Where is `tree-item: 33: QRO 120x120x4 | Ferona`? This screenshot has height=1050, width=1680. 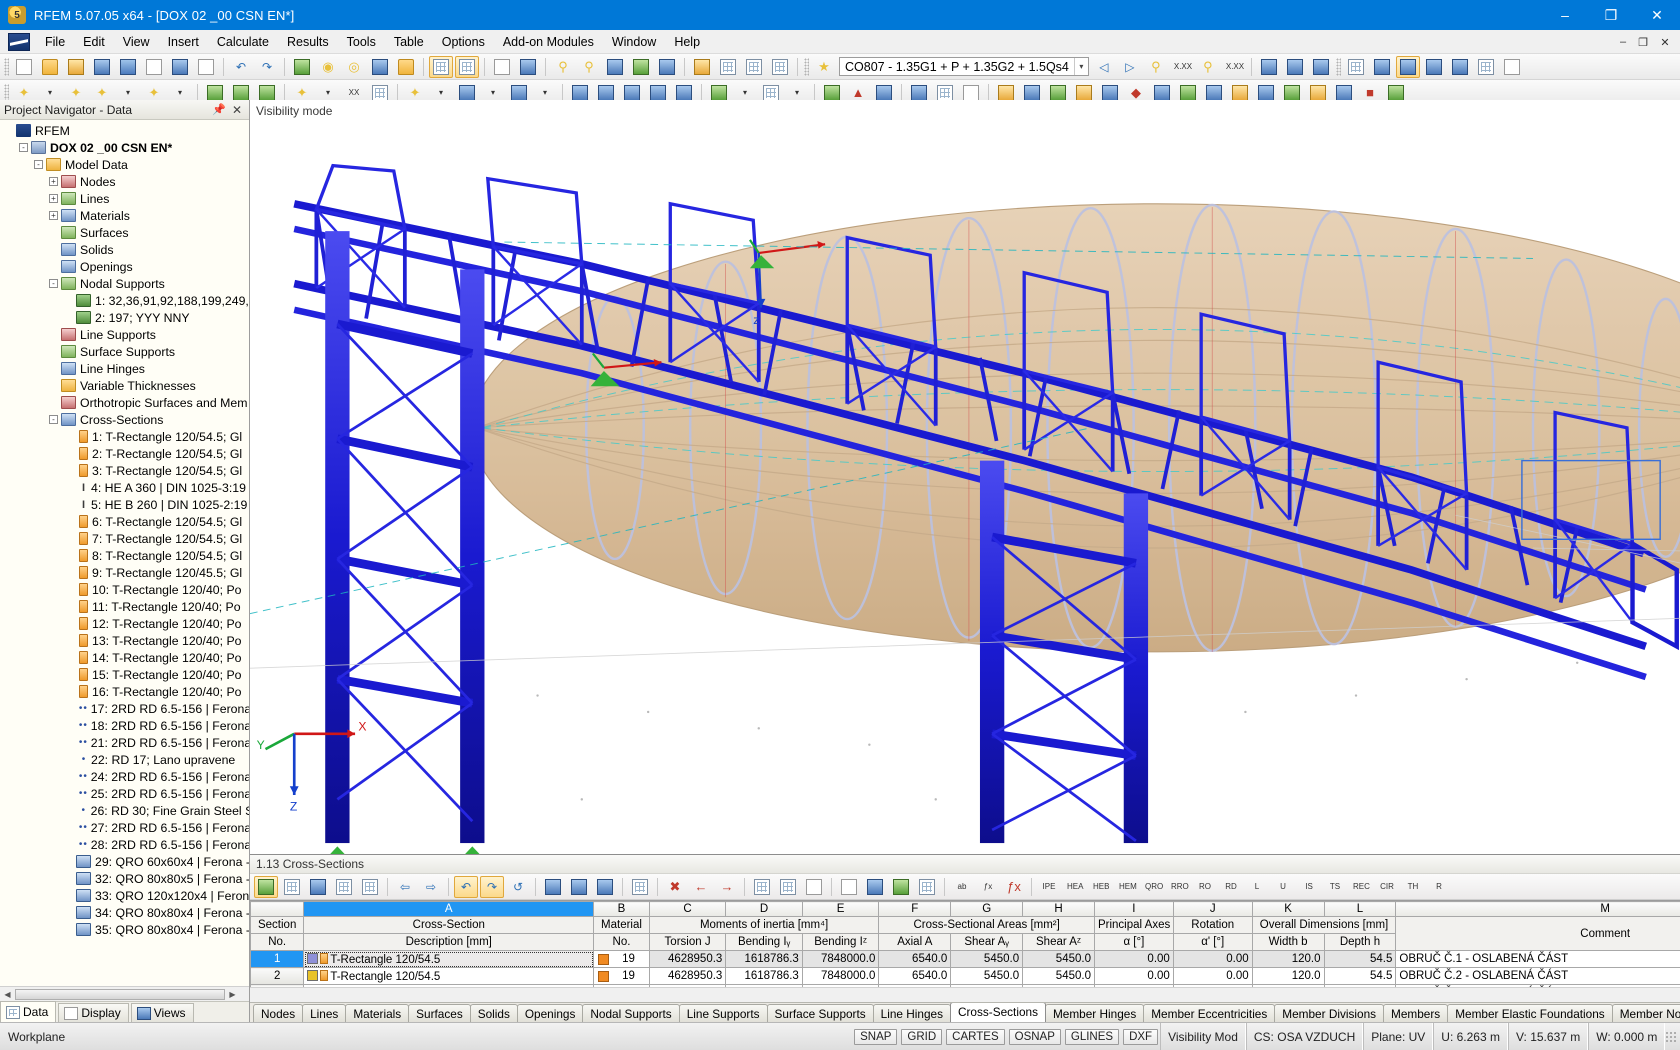
tree-item: 33: QRO 120x120x4 | Ferona is located at coordinates (124, 895).